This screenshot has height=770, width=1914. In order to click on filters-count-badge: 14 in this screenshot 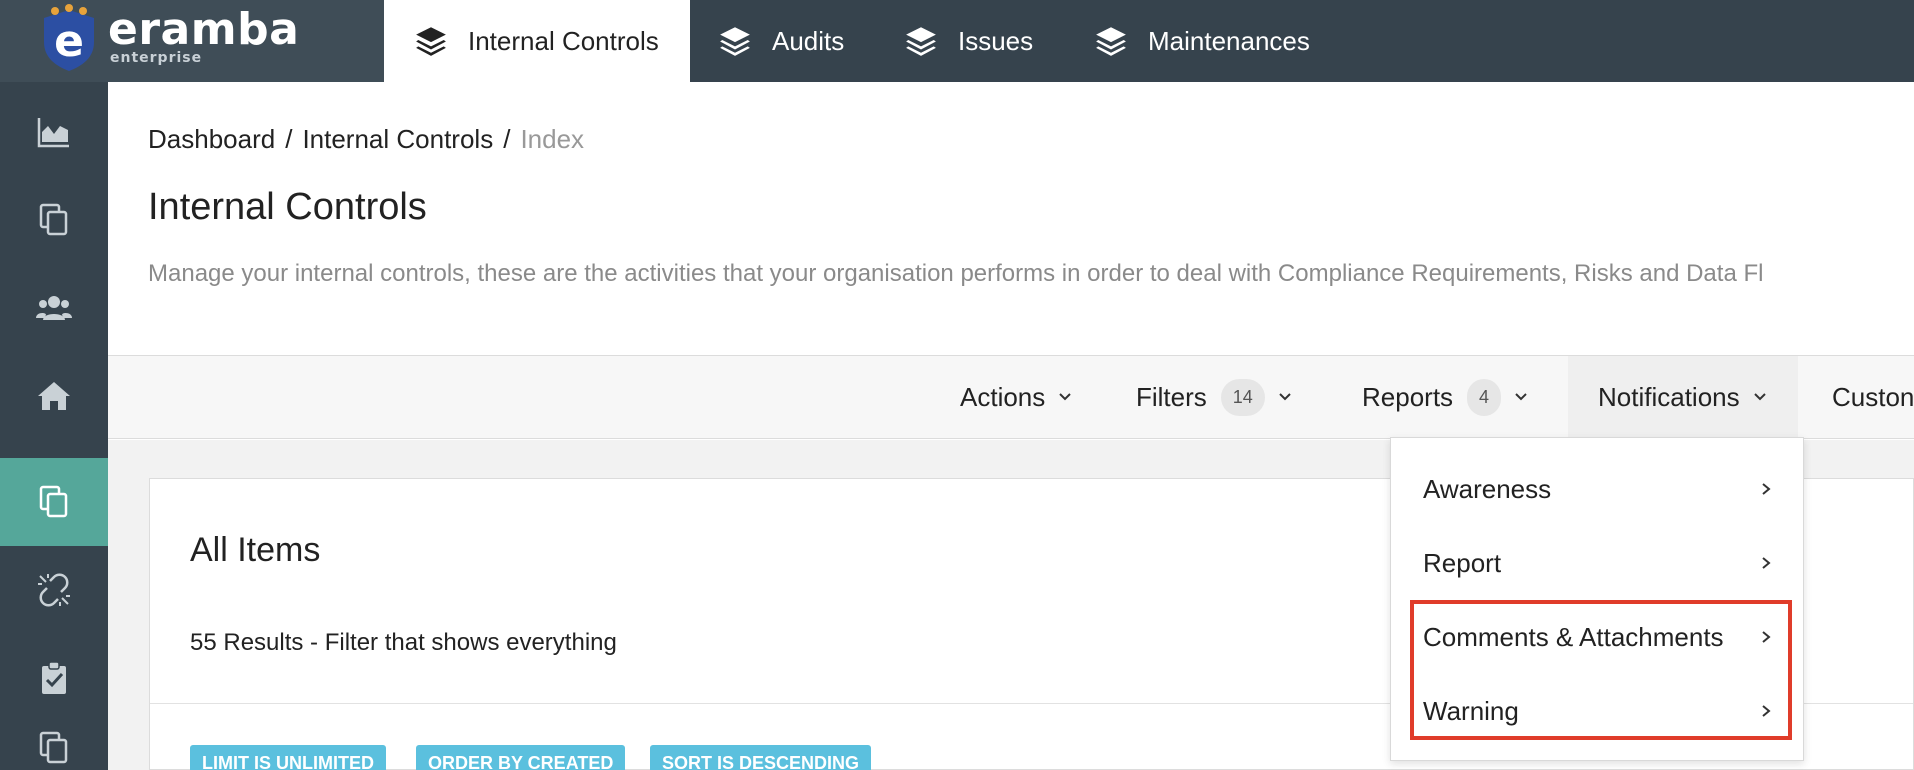, I will do `click(1242, 397)`.